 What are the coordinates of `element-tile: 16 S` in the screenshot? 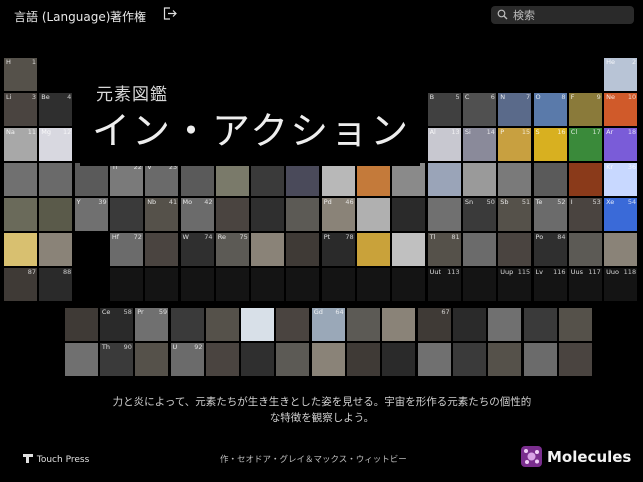 It's located at (550, 144).